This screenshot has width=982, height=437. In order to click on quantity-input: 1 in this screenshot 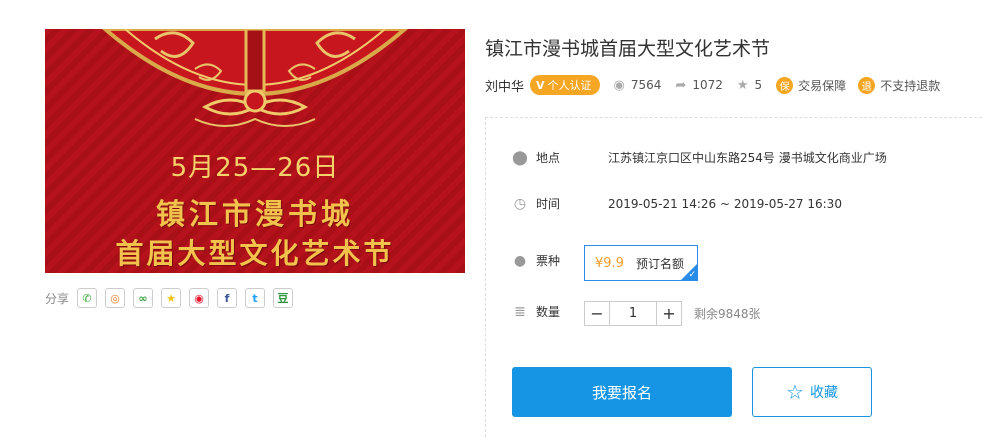, I will do `click(633, 313)`.